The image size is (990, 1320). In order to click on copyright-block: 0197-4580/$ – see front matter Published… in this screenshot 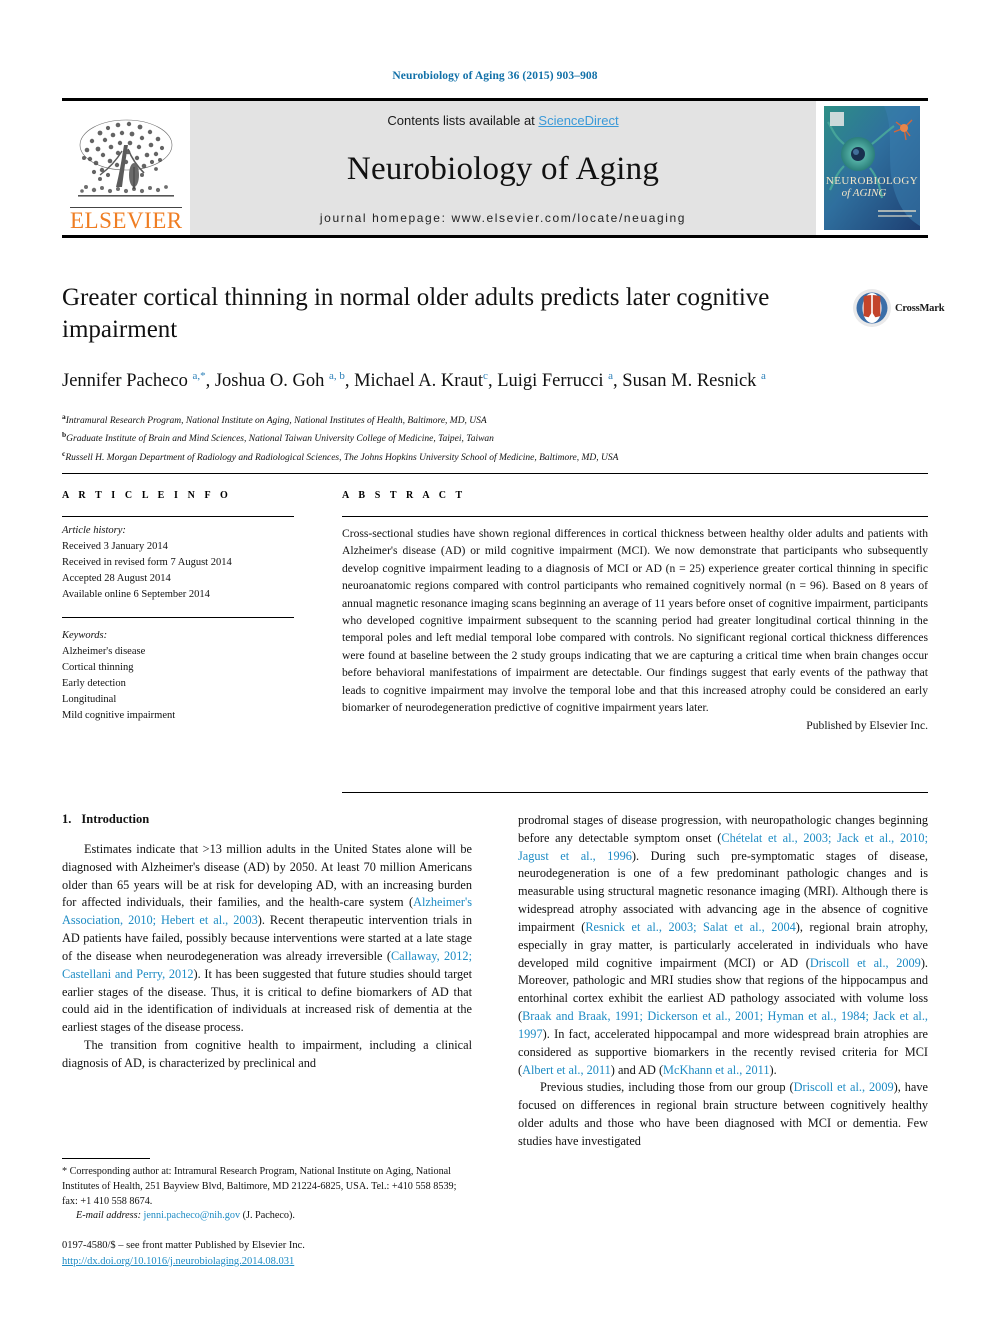, I will do `click(277, 1254)`.